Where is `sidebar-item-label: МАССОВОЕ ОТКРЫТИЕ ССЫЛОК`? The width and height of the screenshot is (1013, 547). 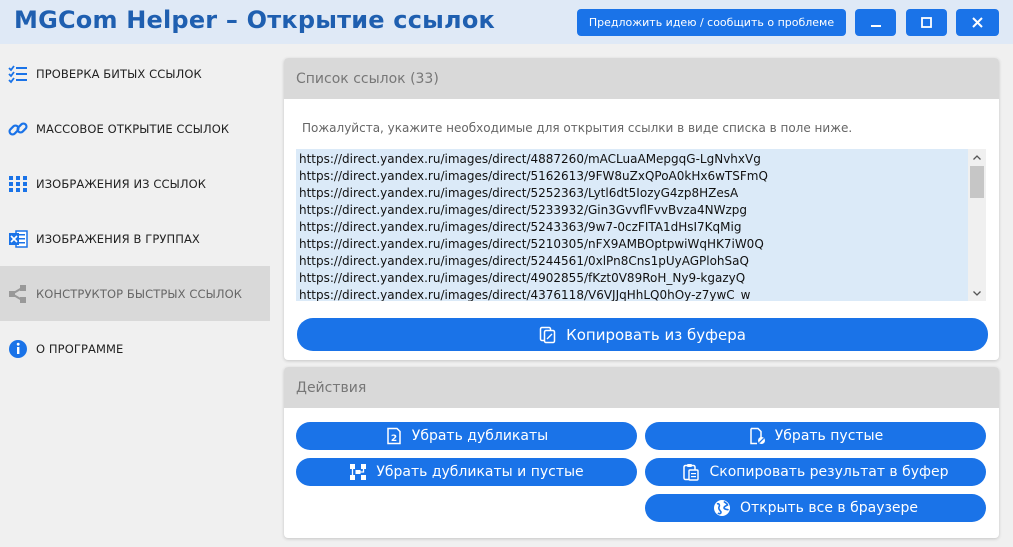 sidebar-item-label: МАССОВОЕ ОТКРЫТИЕ ССЫЛОК is located at coordinates (133, 128).